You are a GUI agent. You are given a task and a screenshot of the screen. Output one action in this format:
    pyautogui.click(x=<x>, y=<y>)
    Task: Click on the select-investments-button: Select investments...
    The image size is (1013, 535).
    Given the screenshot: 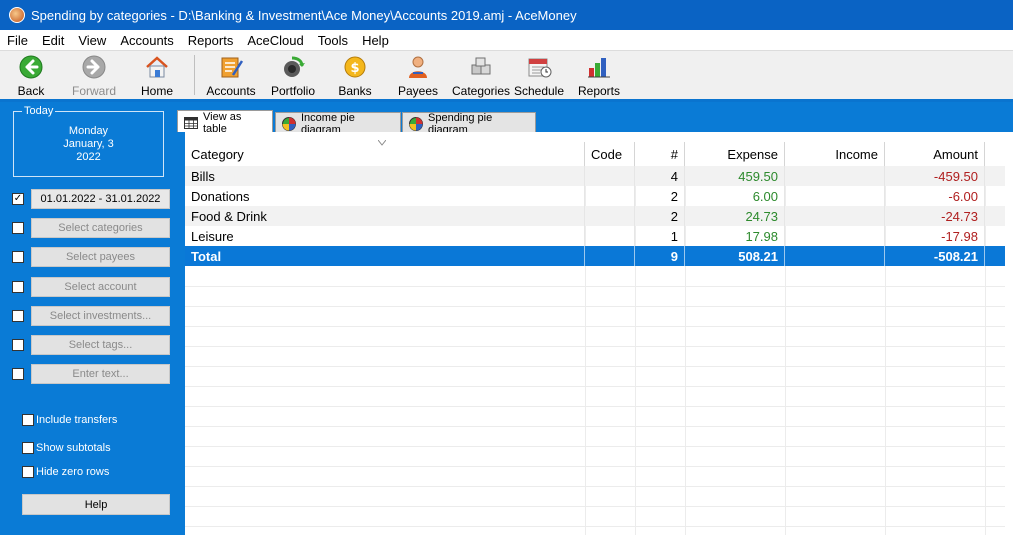 What is the action you would take?
    pyautogui.click(x=100, y=316)
    